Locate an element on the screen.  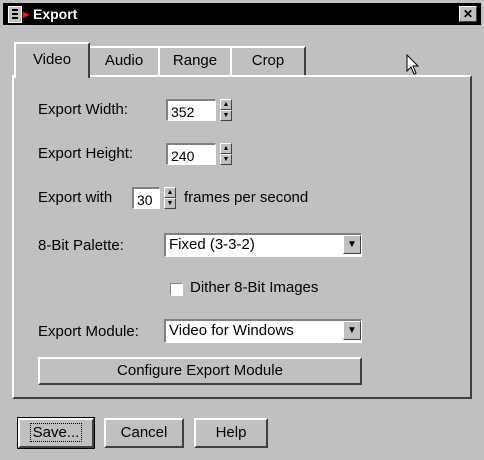
tab-audio: Audio is located at coordinates (124, 61).